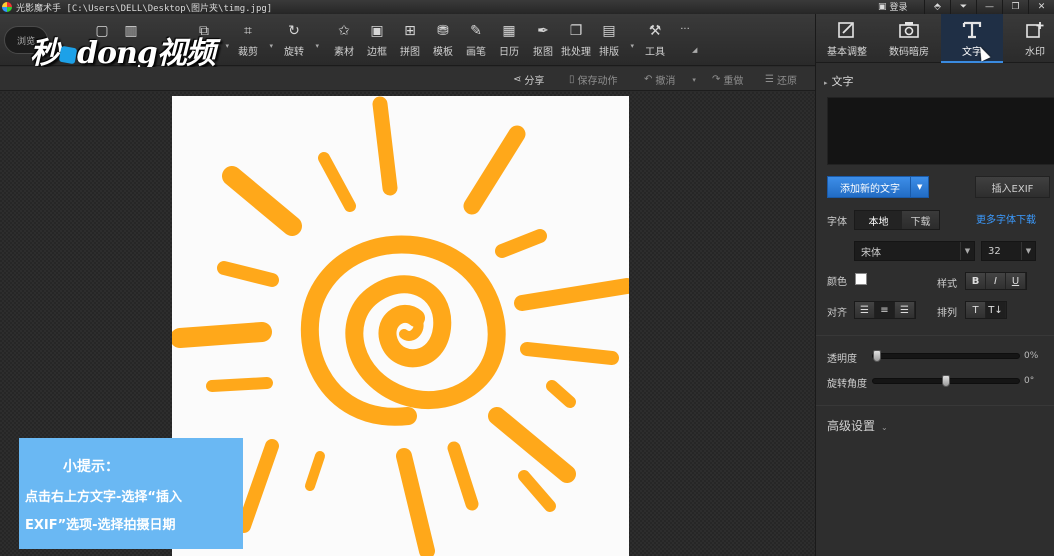 The height and width of the screenshot is (556, 1054). What do you see at coordinates (769, 79) in the screenshot?
I see `restore-icon: ☰` at bounding box center [769, 79].